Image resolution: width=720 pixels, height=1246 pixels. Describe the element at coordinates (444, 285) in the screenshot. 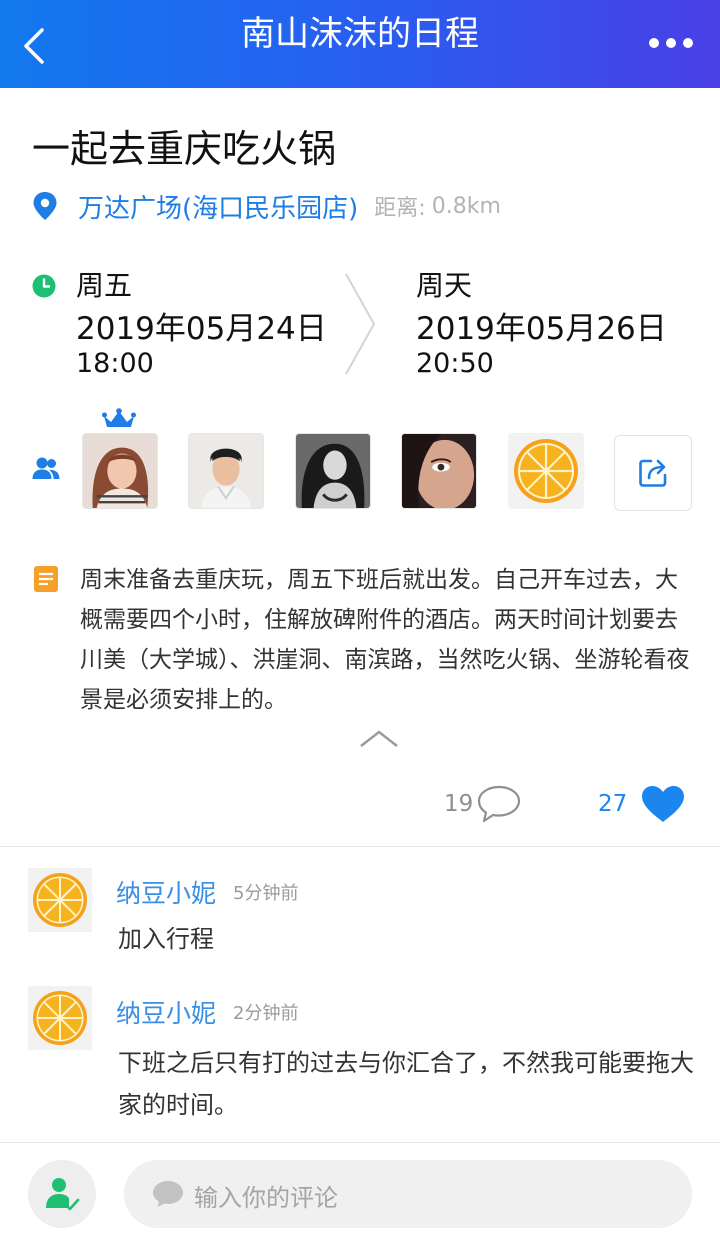

I see `end-day: 周天` at that location.